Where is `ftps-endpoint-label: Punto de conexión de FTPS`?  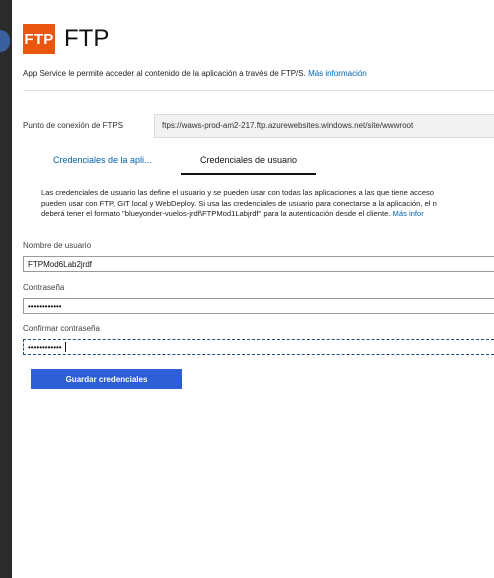
ftps-endpoint-label: Punto de conexión de FTPS is located at coordinates (73, 125).